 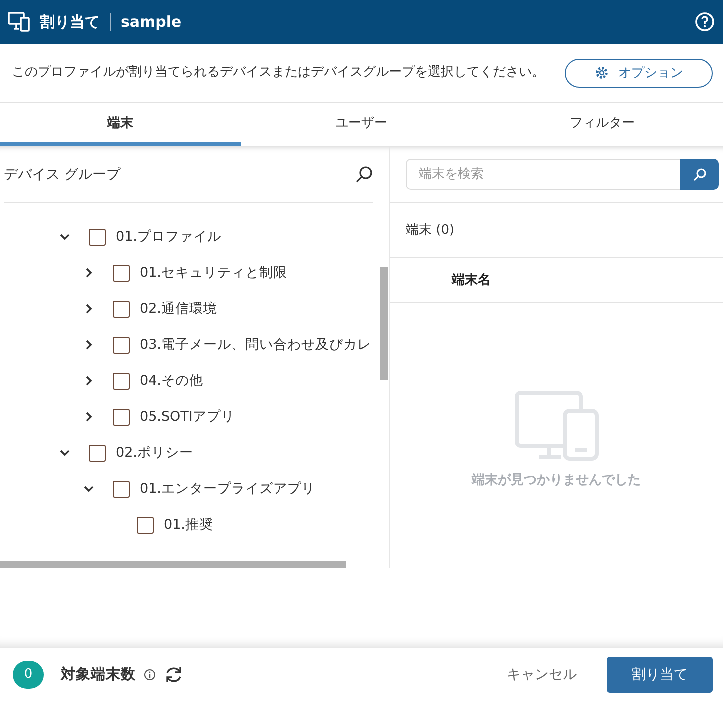 What do you see at coordinates (214, 273) in the screenshot?
I see `tree-item-label: 01.セキュリティと制限` at bounding box center [214, 273].